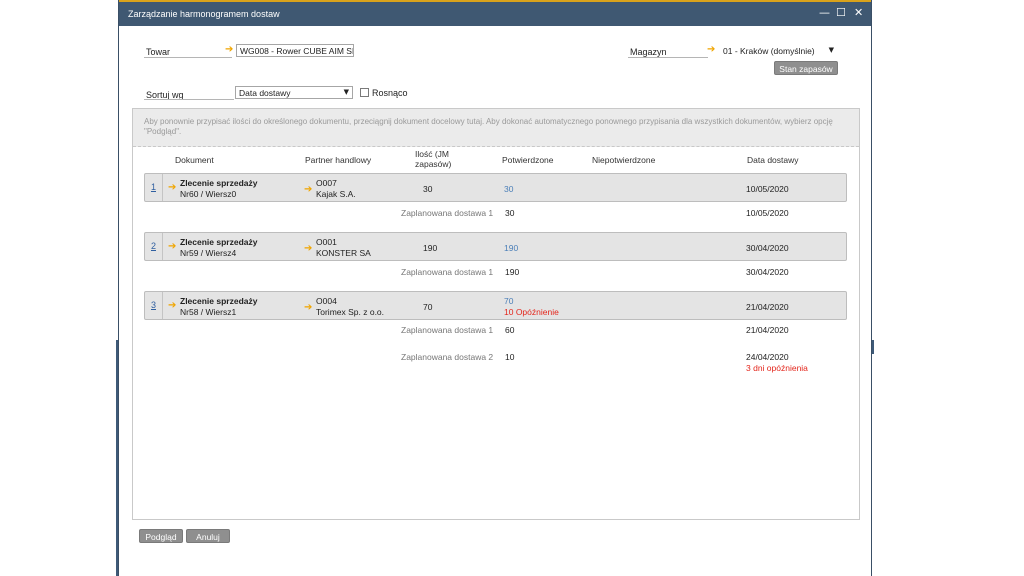 The image size is (1024, 576). I want to click on sortuj-select: Data dostawy ▼, so click(294, 92).